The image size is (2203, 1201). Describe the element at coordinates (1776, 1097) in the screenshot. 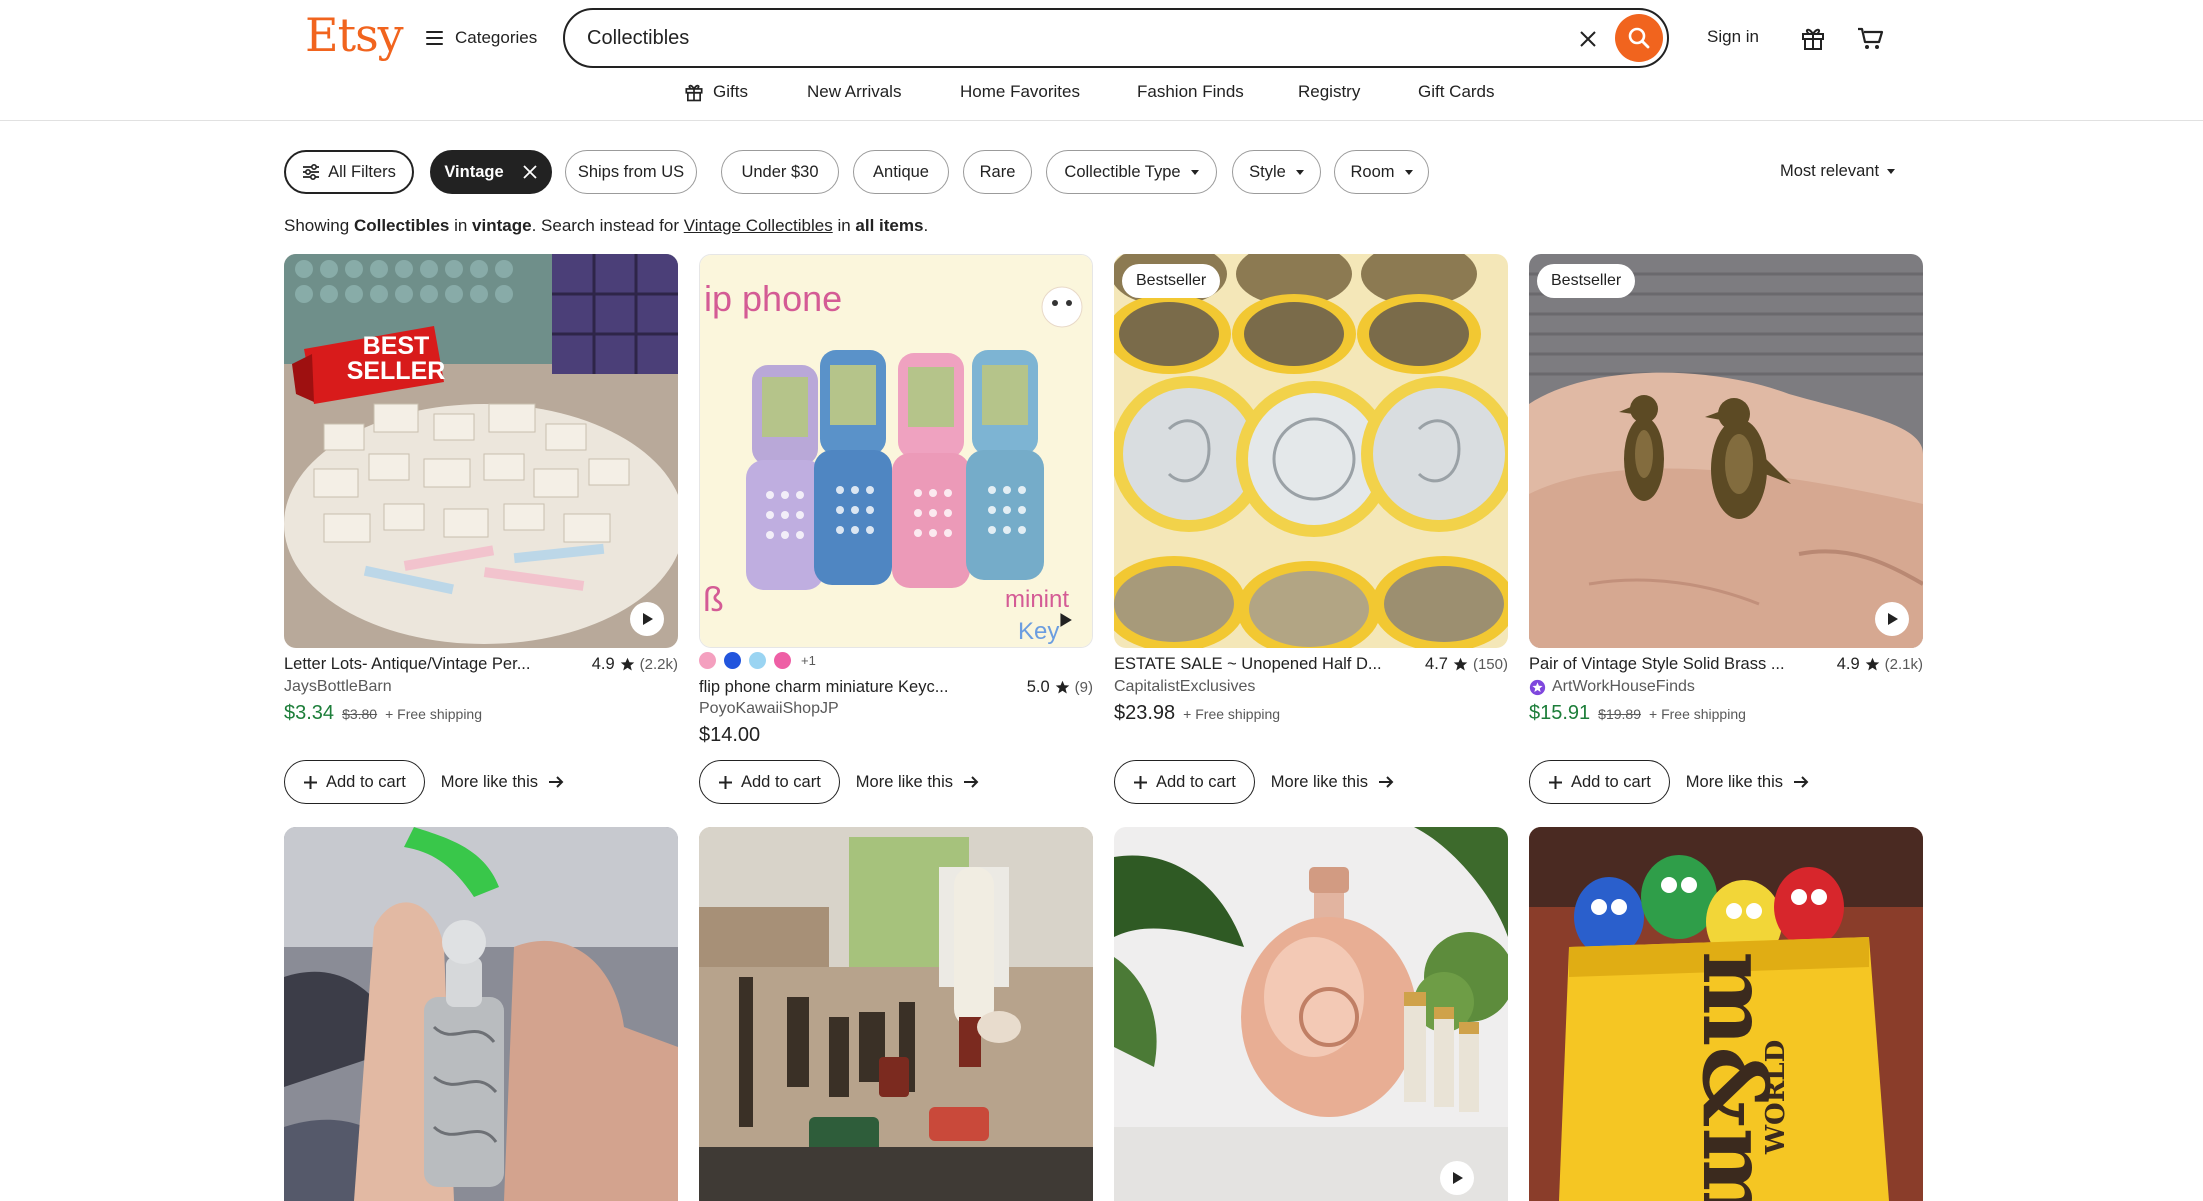

I see `image-text: WORLD` at that location.